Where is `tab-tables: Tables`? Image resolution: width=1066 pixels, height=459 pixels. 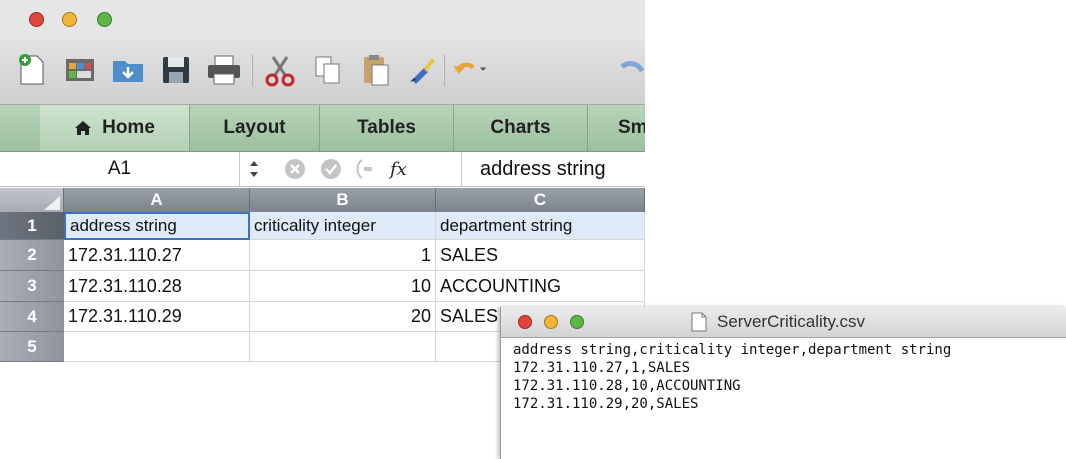 tab-tables: Tables is located at coordinates (387, 128).